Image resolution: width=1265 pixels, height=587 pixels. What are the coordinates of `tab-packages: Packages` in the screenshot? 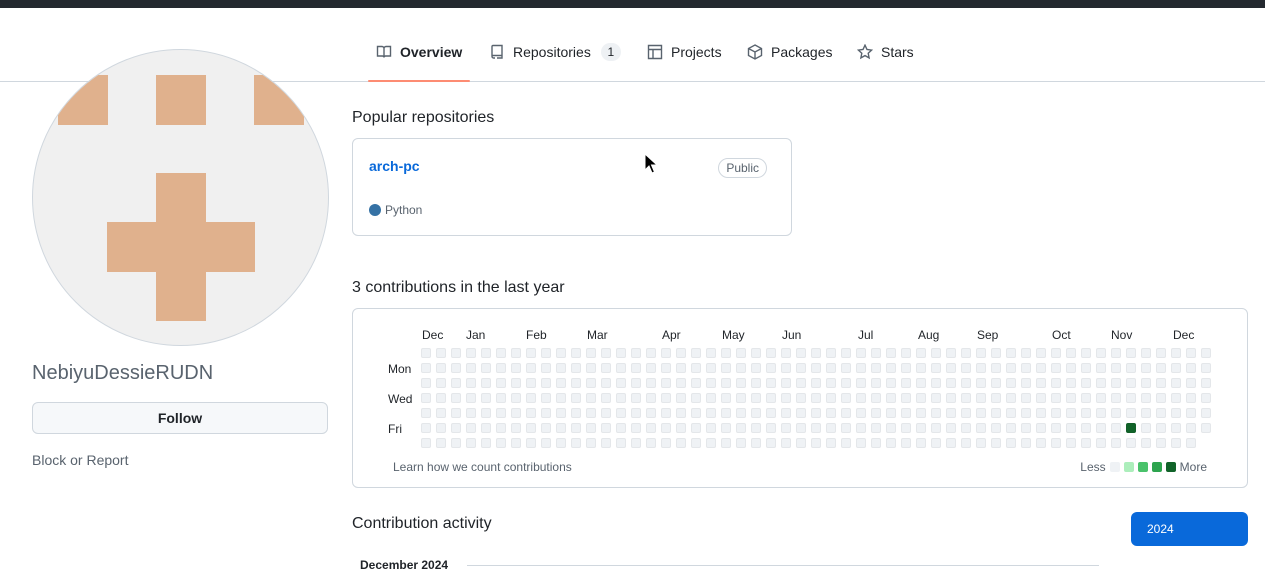 It's located at (789, 62).